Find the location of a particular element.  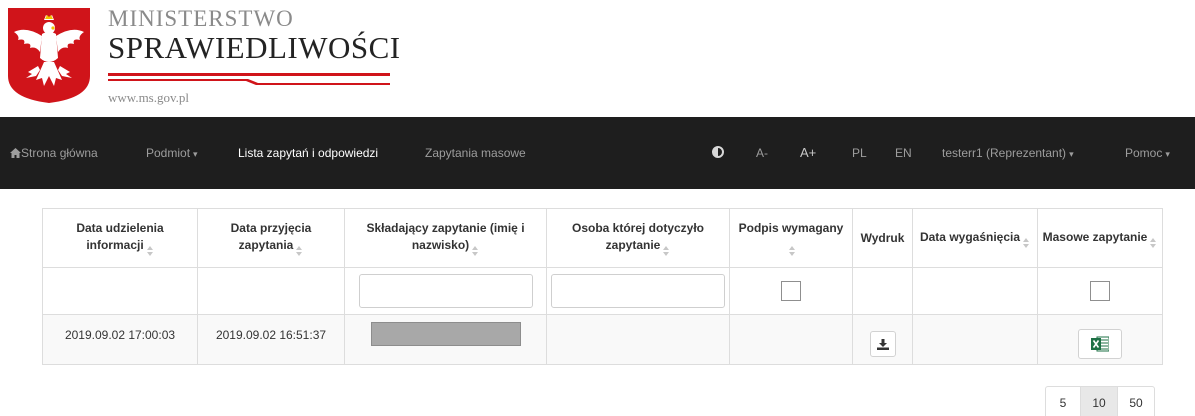

printout-cell is located at coordinates (882, 339).